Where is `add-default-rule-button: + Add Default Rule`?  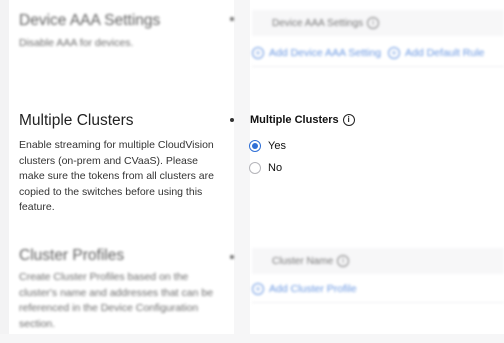 add-default-rule-button: + Add Default Rule is located at coordinates (436, 53).